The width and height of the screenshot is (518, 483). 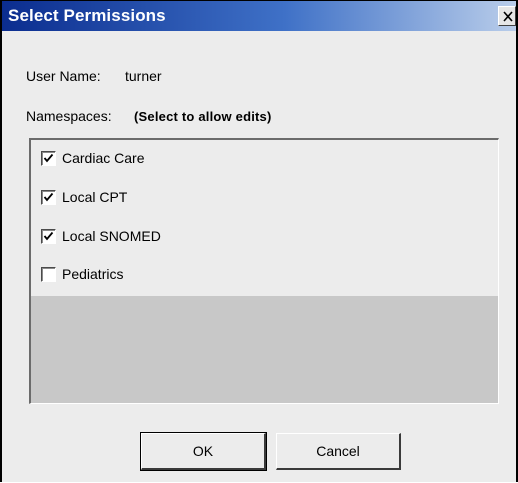 What do you see at coordinates (143, 76) in the screenshot?
I see `user-name-value: turner` at bounding box center [143, 76].